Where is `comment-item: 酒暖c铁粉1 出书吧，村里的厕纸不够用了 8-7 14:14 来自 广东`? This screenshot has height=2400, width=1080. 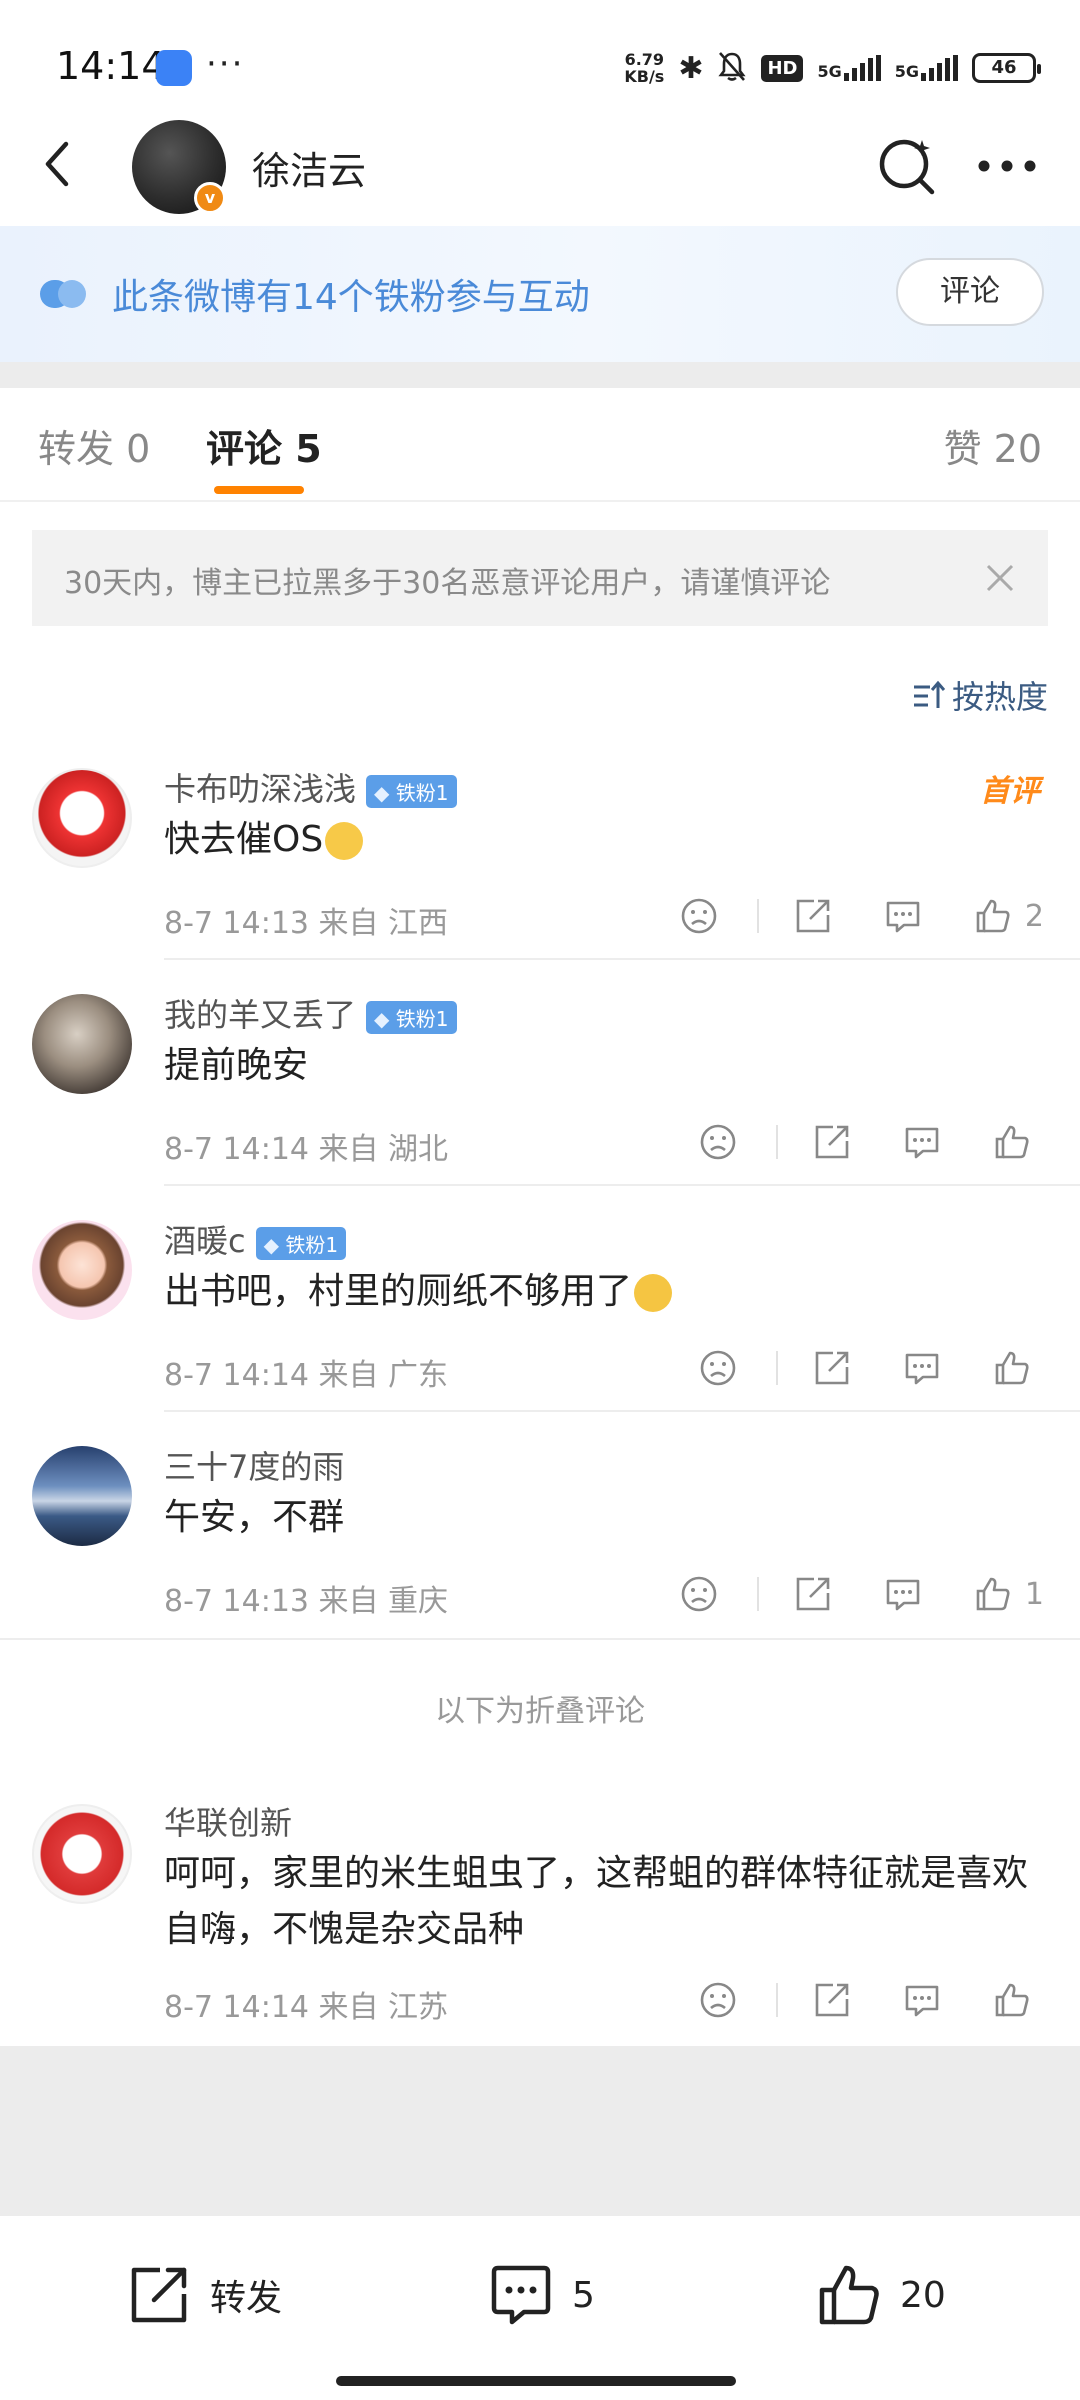
comment-item: 酒暖c铁粉1 出书吧，村里的厕纸不够用了 8-7 14:14 来自 广东 is located at coordinates (540, 1312).